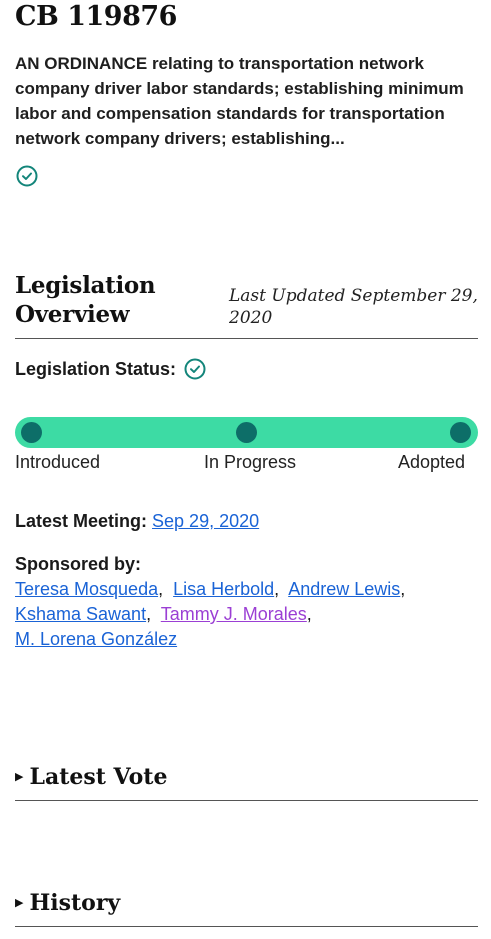 This screenshot has height=939, width=491. Describe the element at coordinates (250, 462) in the screenshot. I see `stage-label-in-progress: In Progress` at that location.